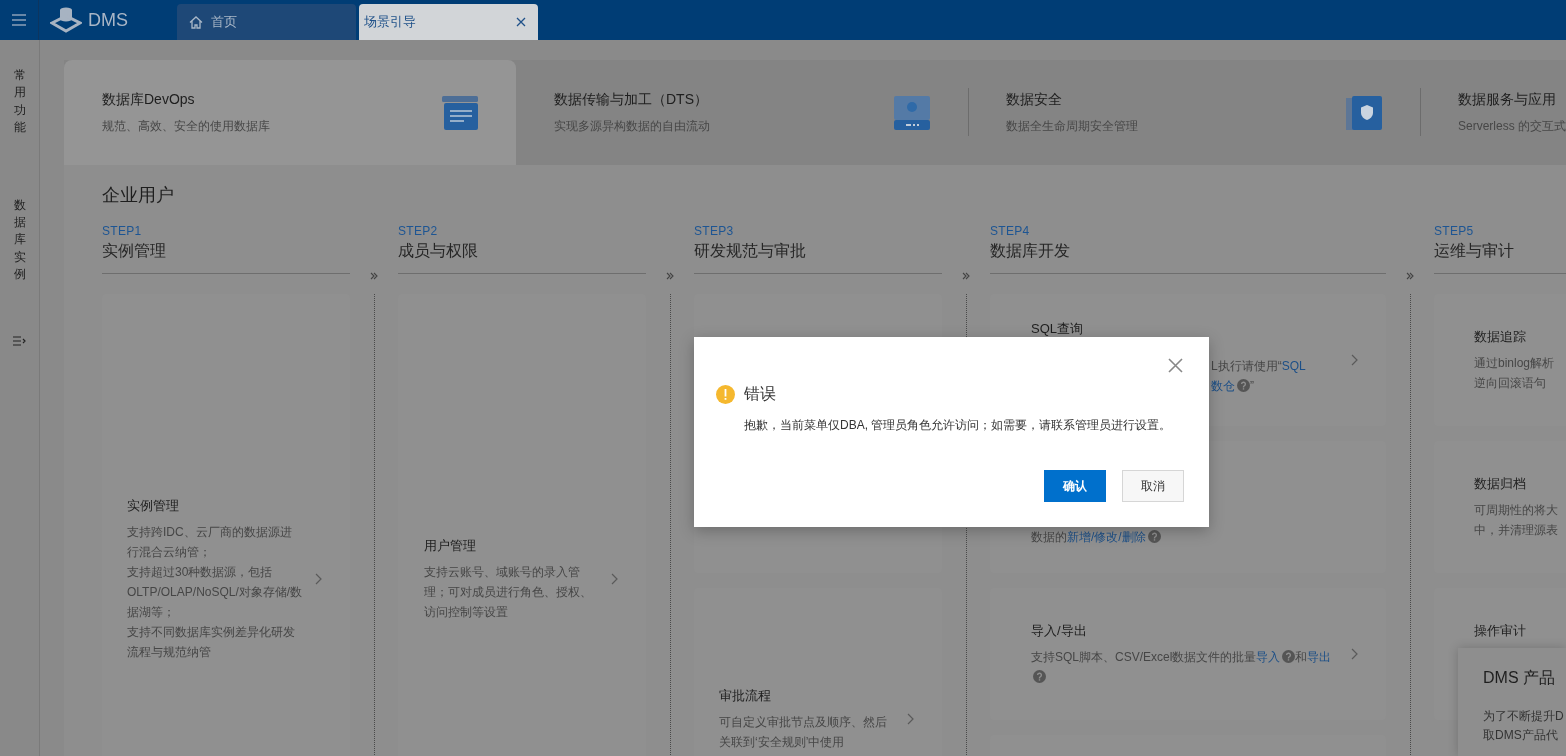 The height and width of the screenshot is (756, 1566). Describe the element at coordinates (108, 20) in the screenshot. I see `app-logo-text: DMS` at that location.